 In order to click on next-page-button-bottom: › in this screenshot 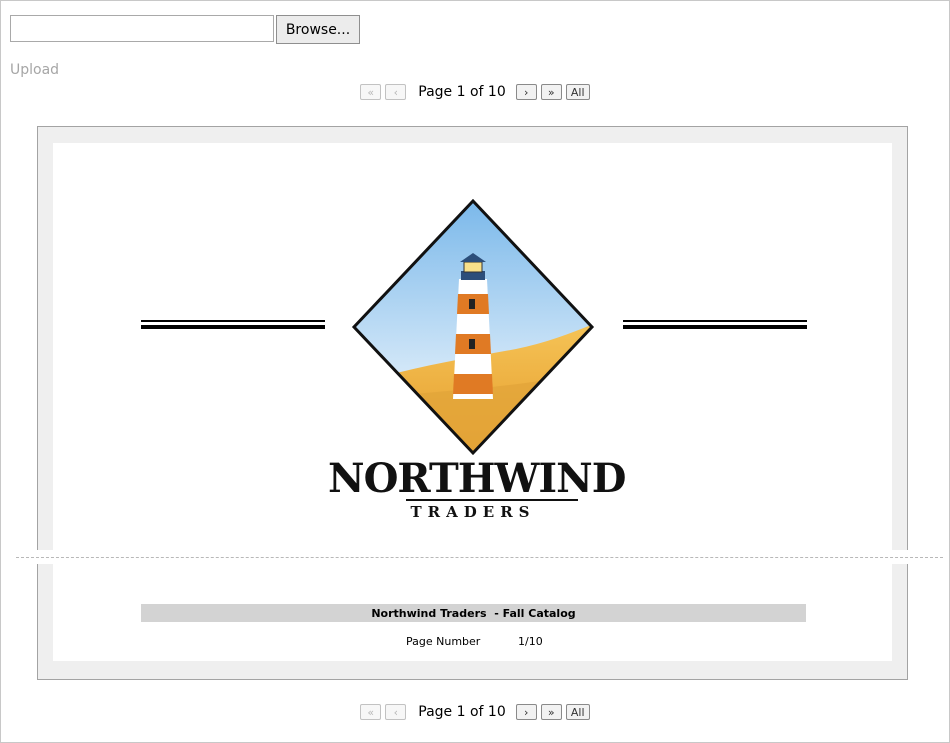, I will do `click(526, 712)`.